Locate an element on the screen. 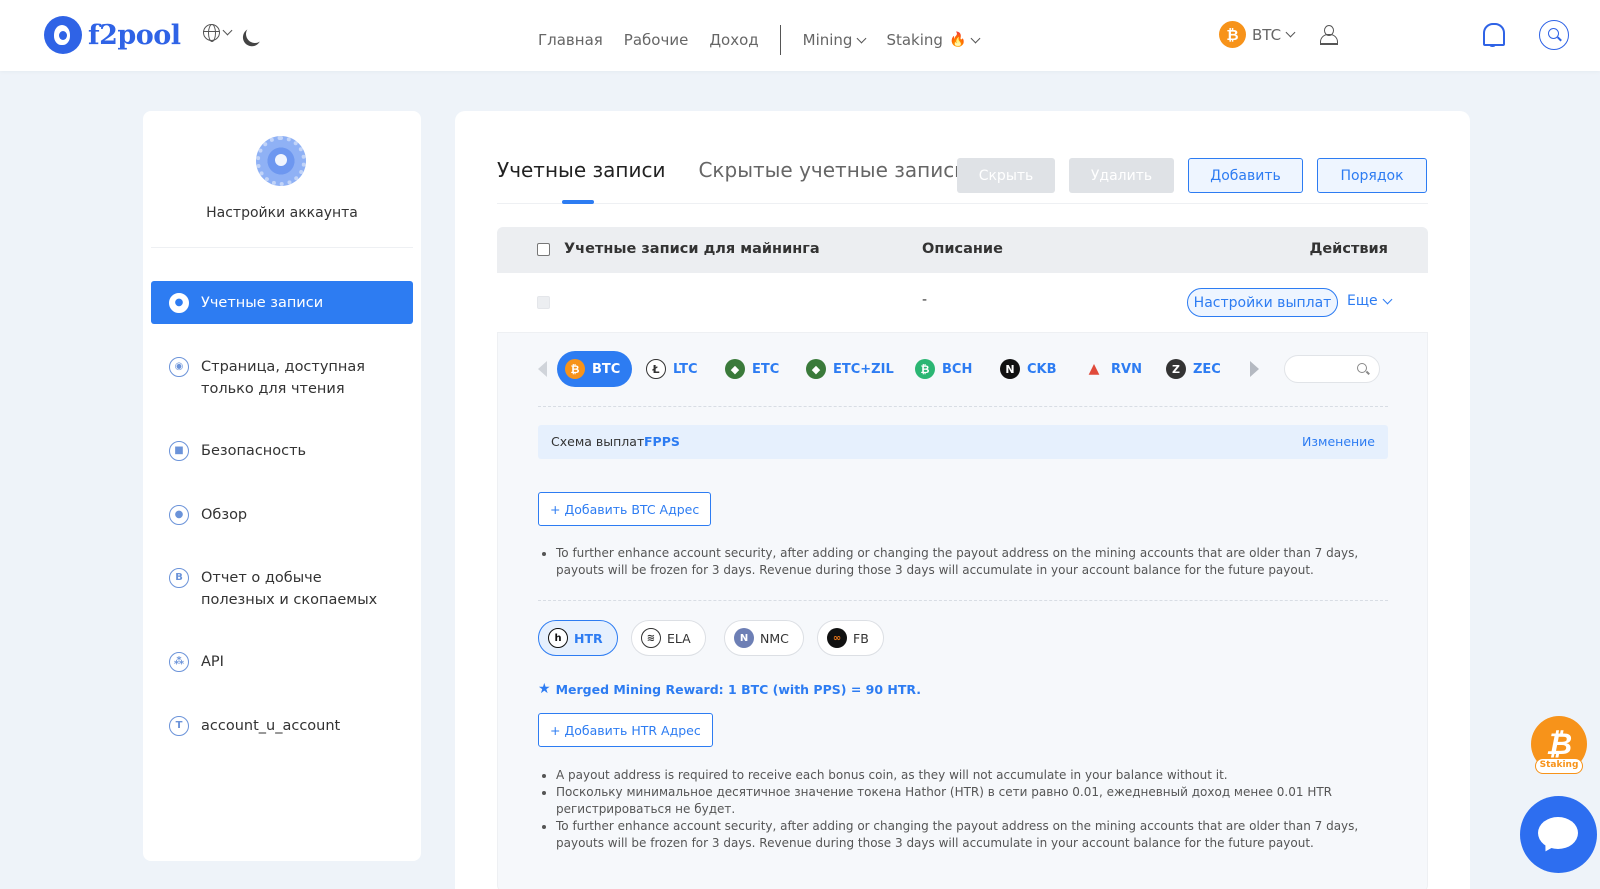 The image size is (1600, 889). coin-label: LTC is located at coordinates (685, 369).